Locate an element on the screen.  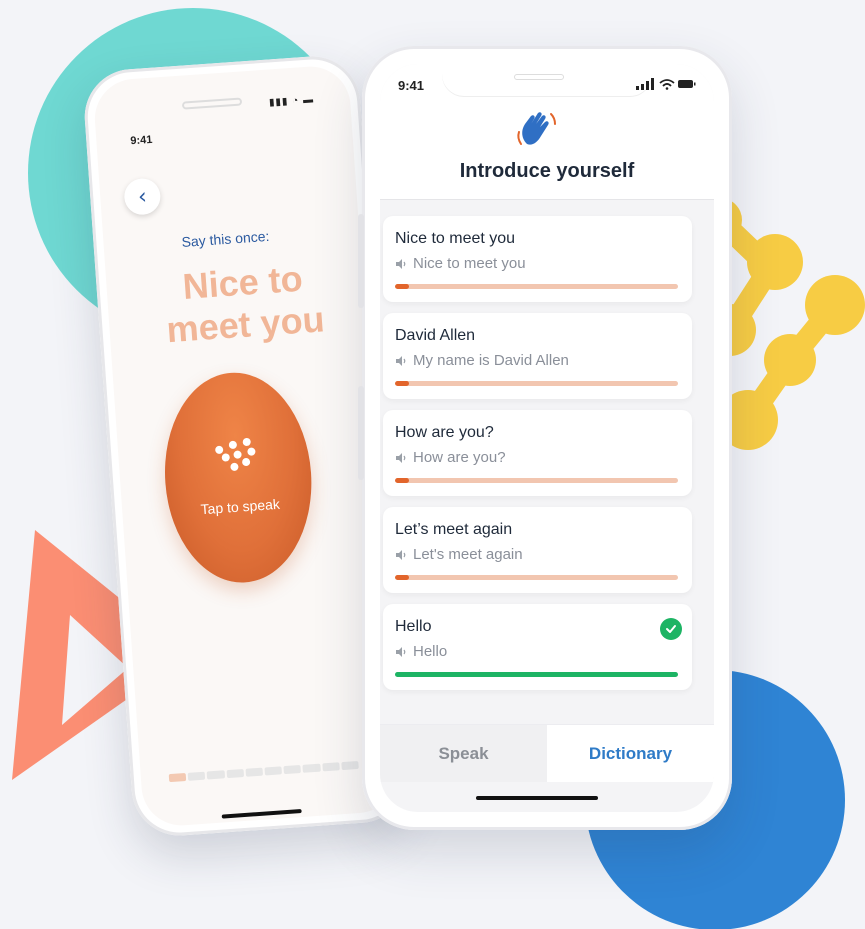
audio-row: How are you? is located at coordinates (450, 457).